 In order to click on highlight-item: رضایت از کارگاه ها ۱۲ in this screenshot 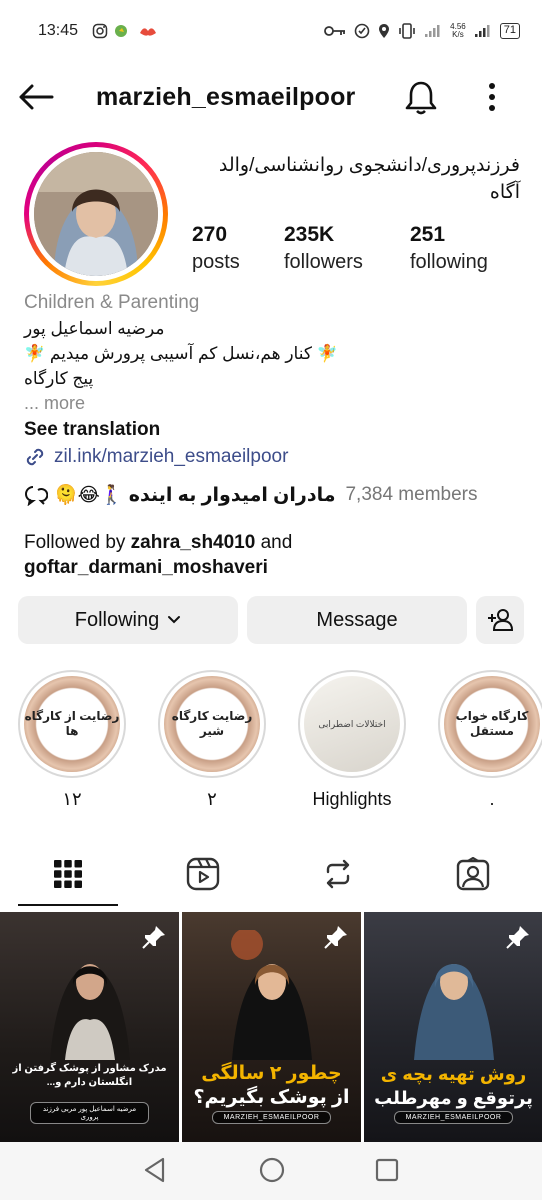, I will do `click(72, 740)`.